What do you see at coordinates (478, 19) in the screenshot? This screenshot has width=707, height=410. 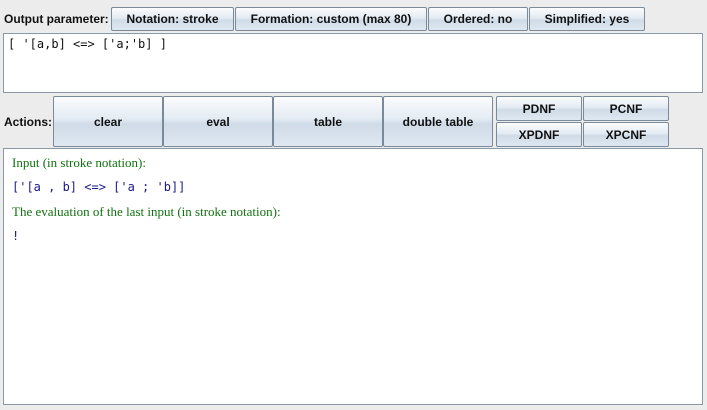 I see `ordered-button: Ordered: no` at bounding box center [478, 19].